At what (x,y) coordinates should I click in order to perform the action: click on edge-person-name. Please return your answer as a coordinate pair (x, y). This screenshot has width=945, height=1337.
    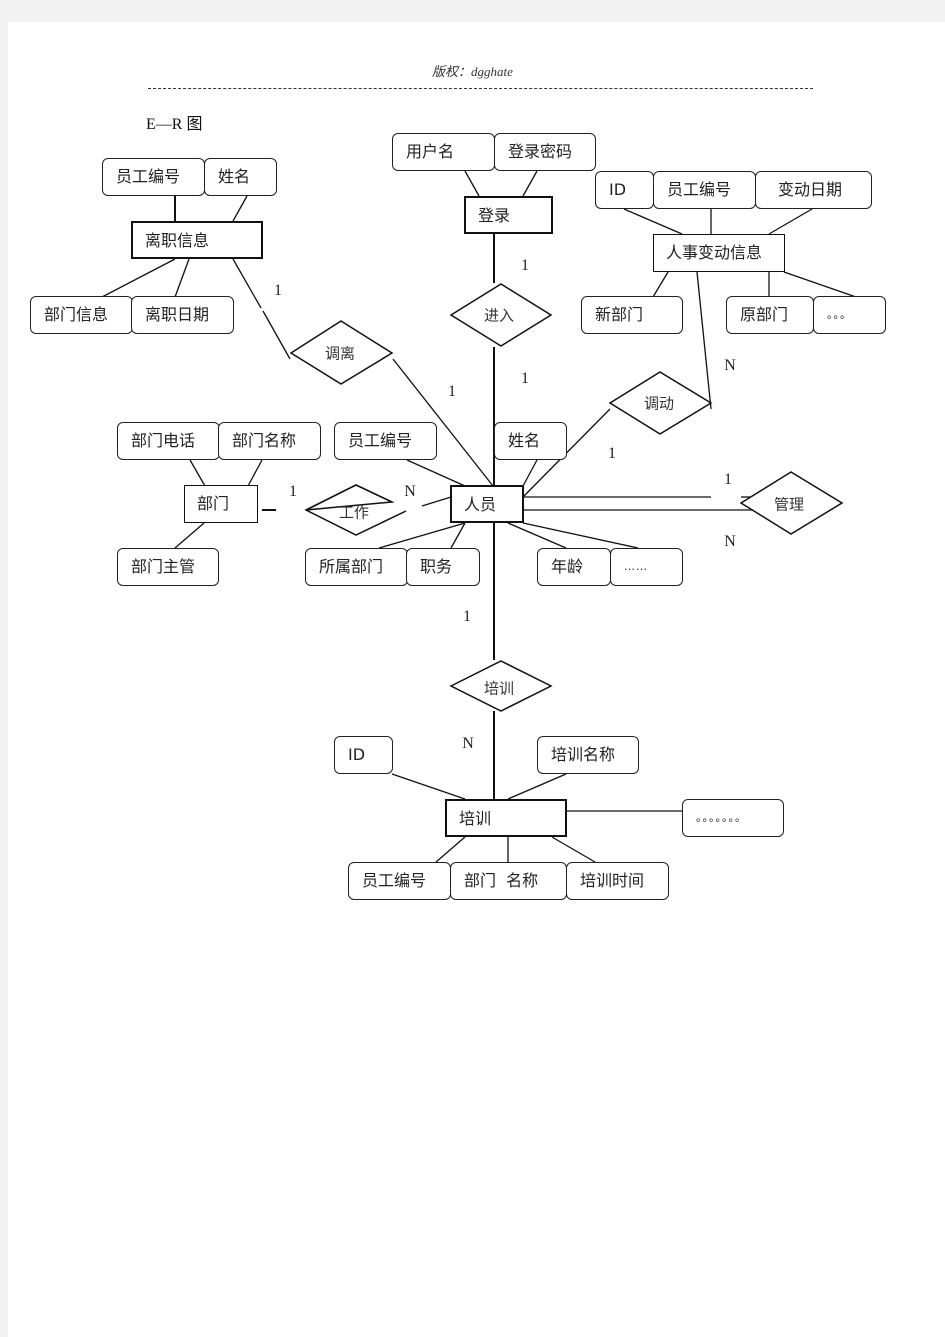
    Looking at the image, I should click on (530, 473).